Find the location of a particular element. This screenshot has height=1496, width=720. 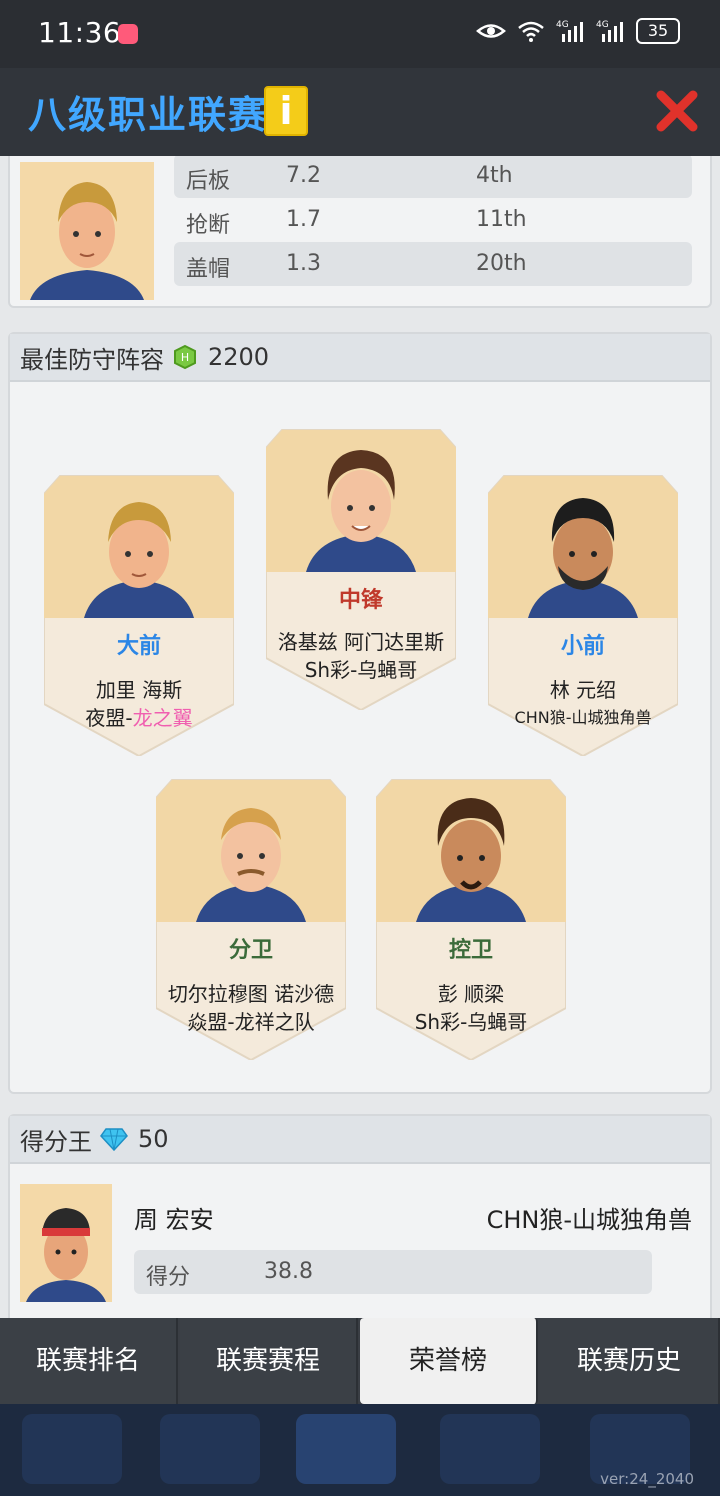

battery-icon: 35 is located at coordinates (658, 31).